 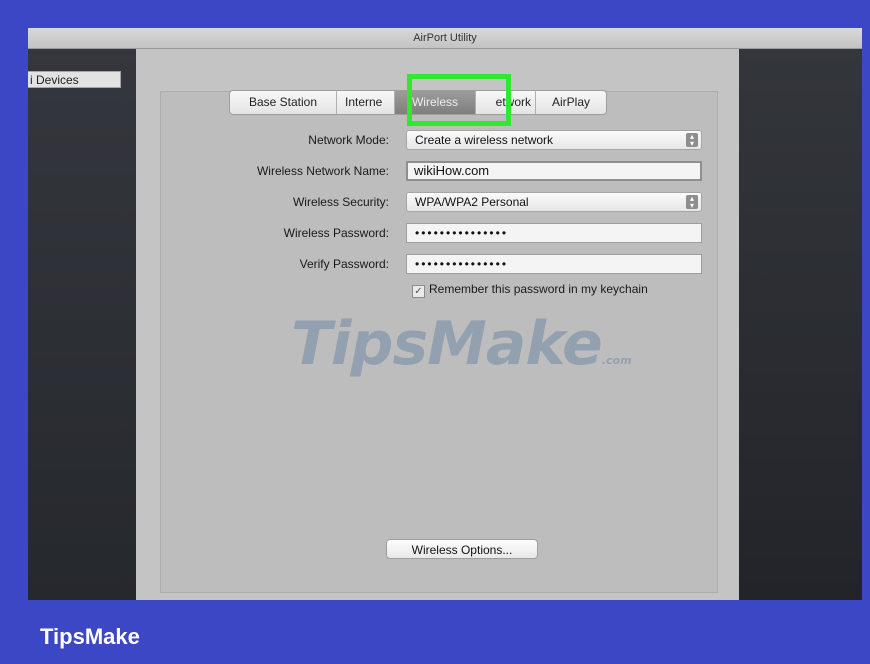 What do you see at coordinates (344, 264) in the screenshot?
I see `verify-password-label: Verify Password:` at bounding box center [344, 264].